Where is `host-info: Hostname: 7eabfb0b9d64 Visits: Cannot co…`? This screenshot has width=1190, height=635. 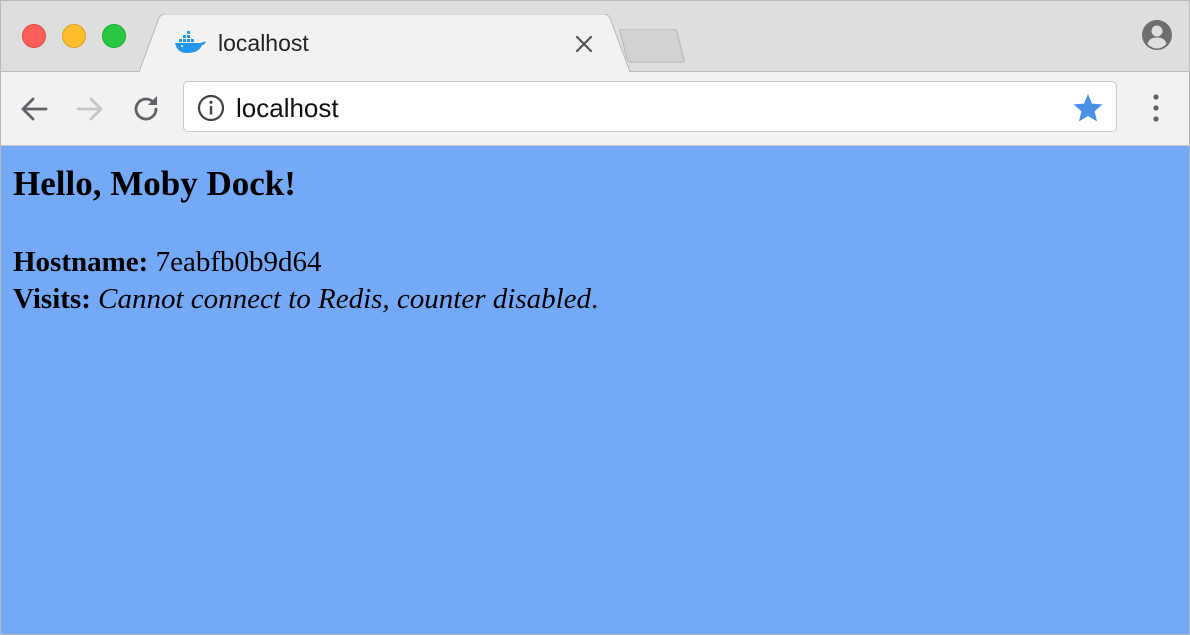 host-info: Hostname: 7eabfb0b9d64 Visits: Cannot co… is located at coordinates (305, 281).